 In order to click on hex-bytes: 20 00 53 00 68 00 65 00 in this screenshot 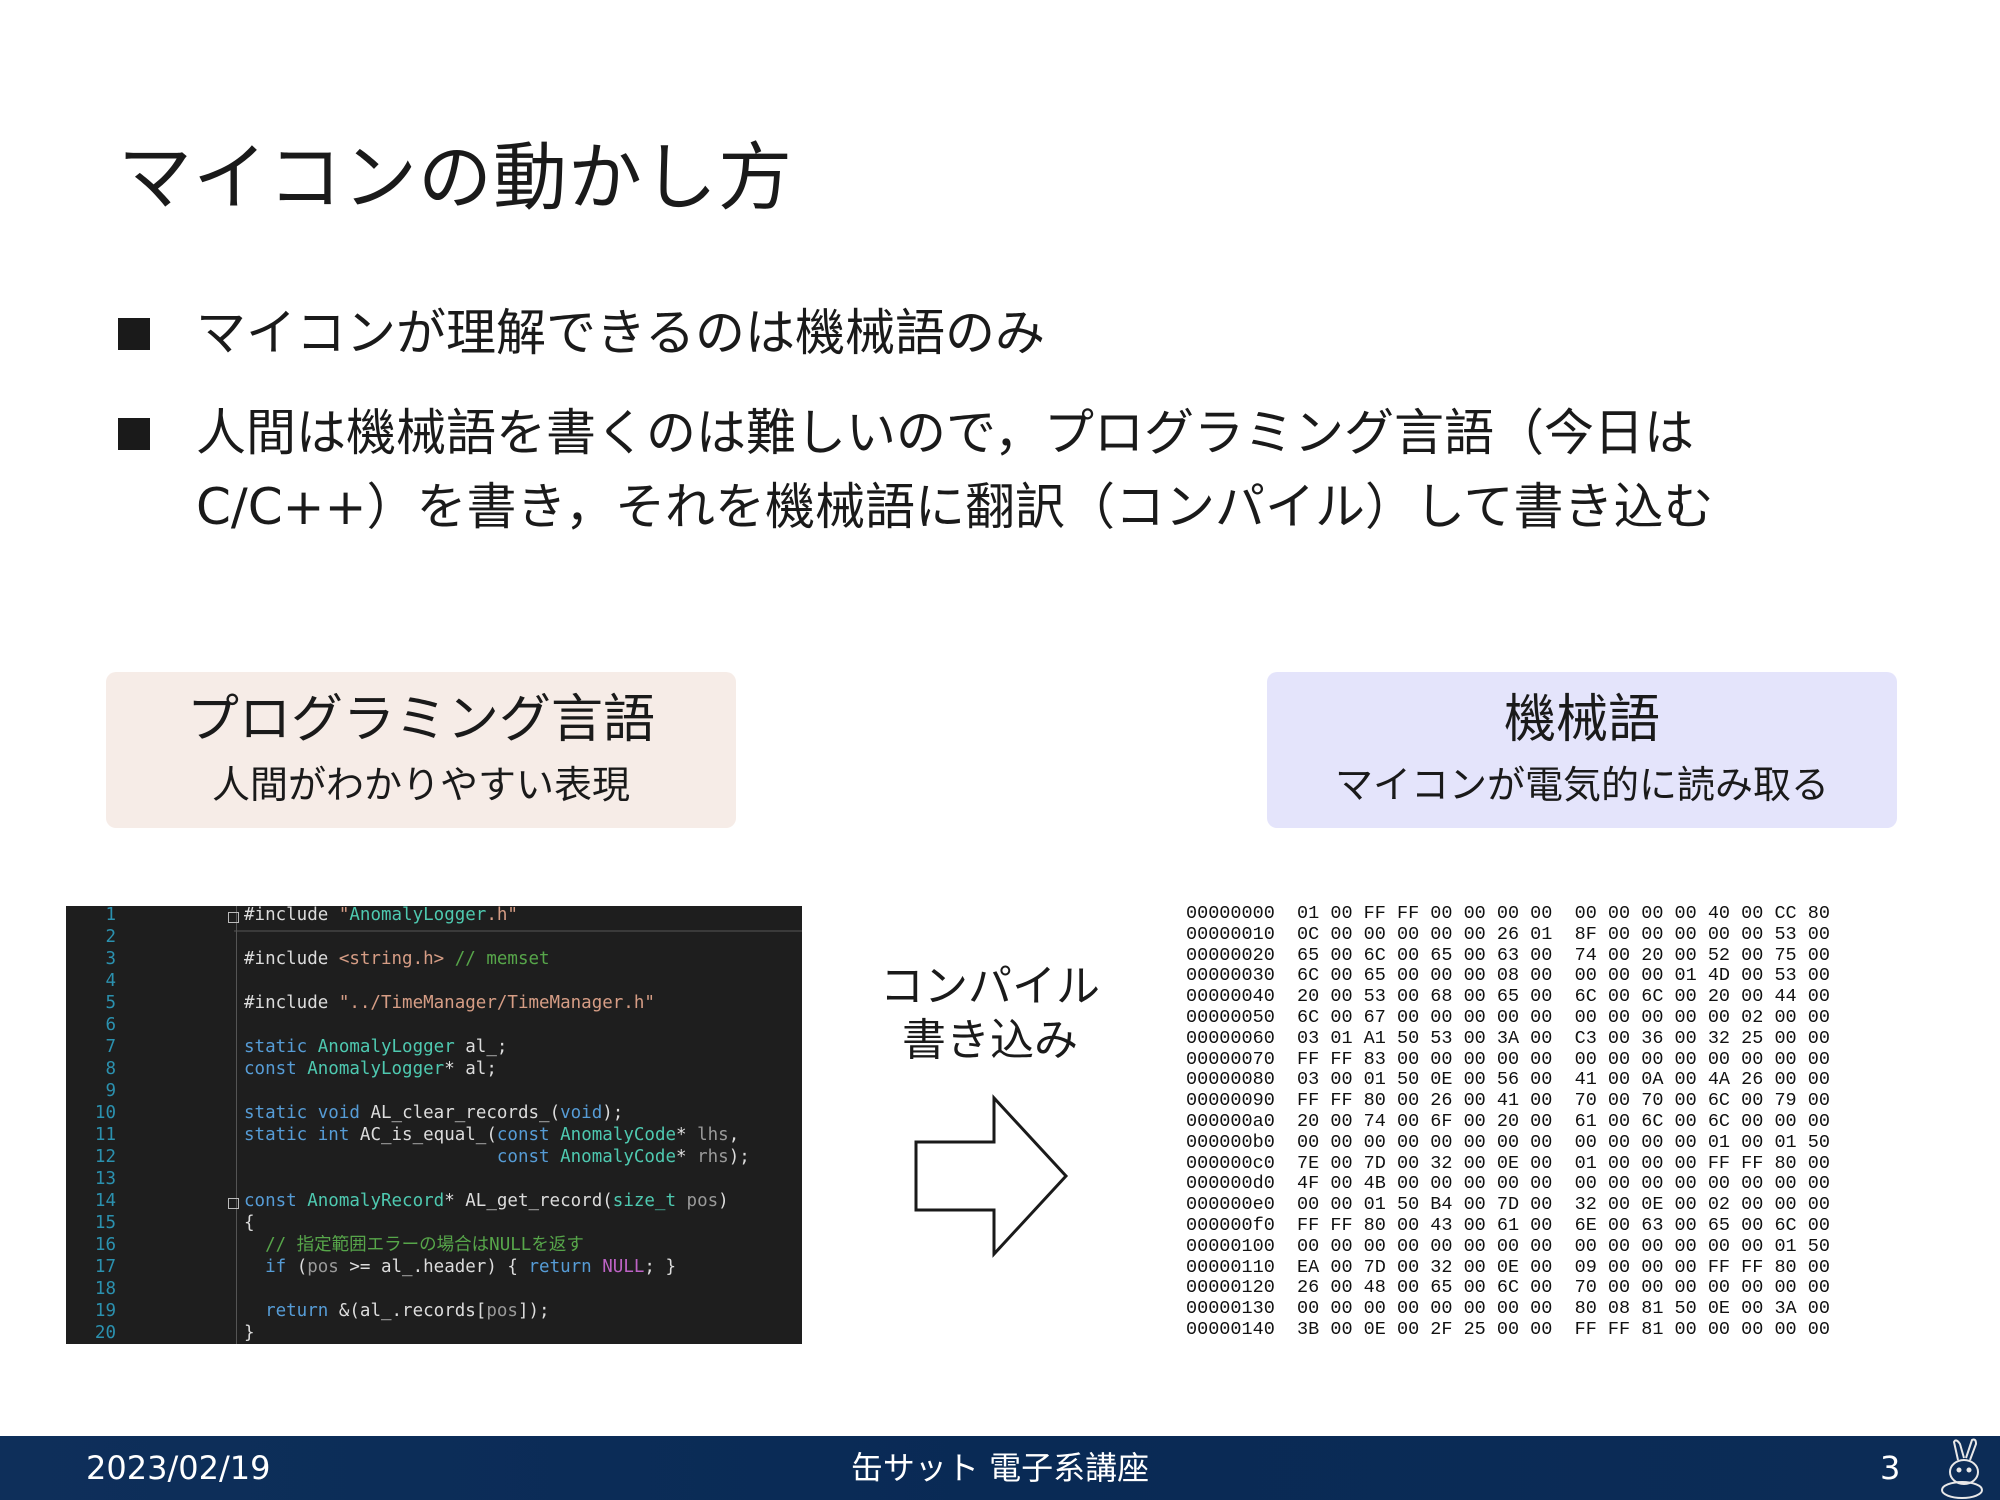, I will do `click(1425, 997)`.